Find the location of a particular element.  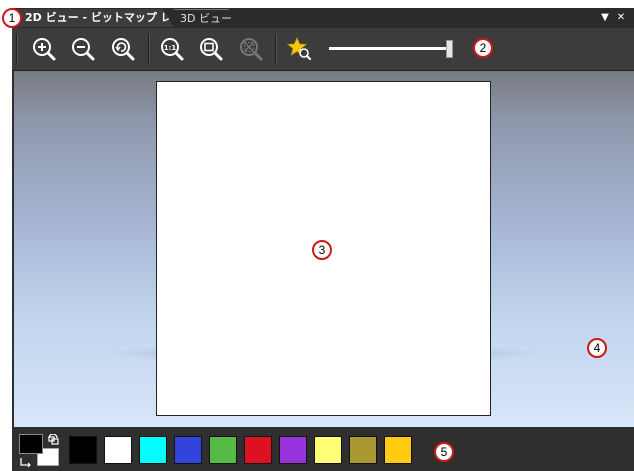

zoom-selection-icon is located at coordinates (251, 49).